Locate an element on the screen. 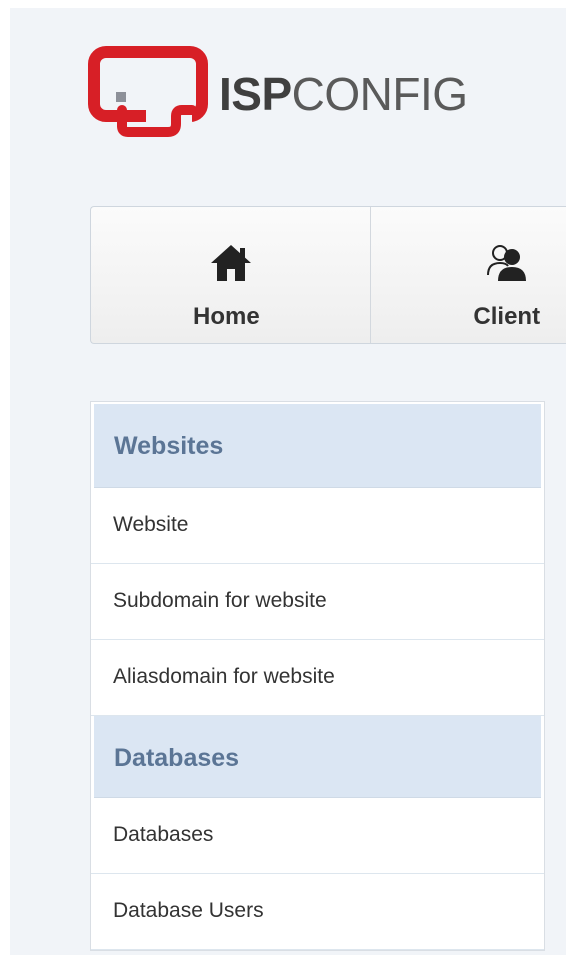  menu-item-subdomain-for-website: Subdomain for website is located at coordinates (317, 602).